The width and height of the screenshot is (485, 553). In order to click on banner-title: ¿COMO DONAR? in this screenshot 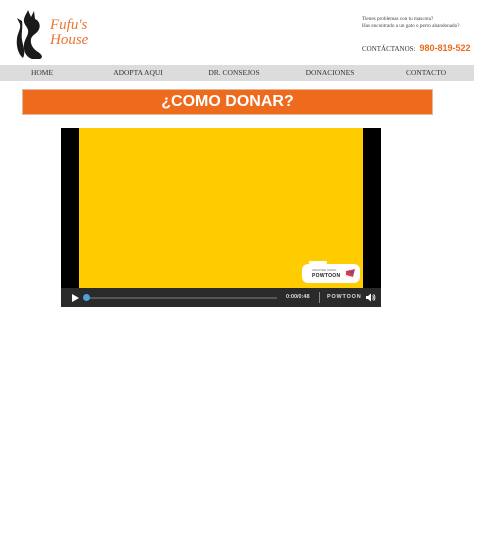, I will do `click(227, 101)`.